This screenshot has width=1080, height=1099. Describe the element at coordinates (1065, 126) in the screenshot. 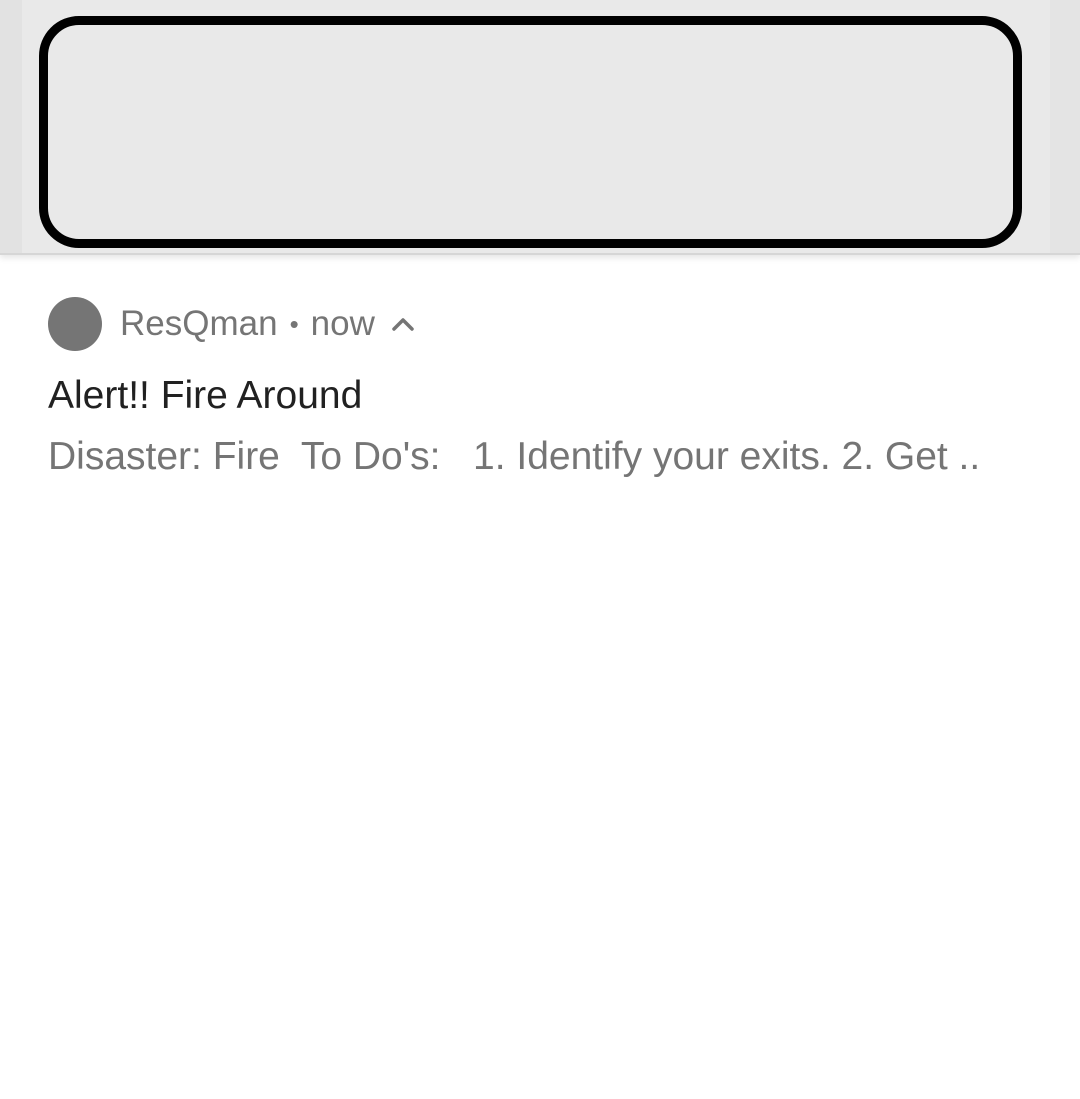

I see `status-area-edge-right` at that location.